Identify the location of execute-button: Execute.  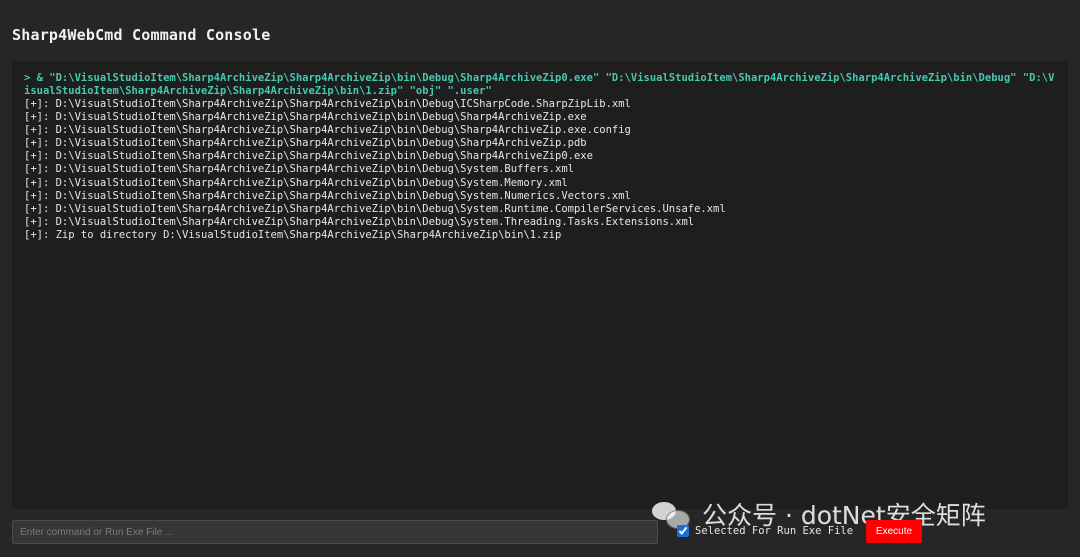
(894, 531).